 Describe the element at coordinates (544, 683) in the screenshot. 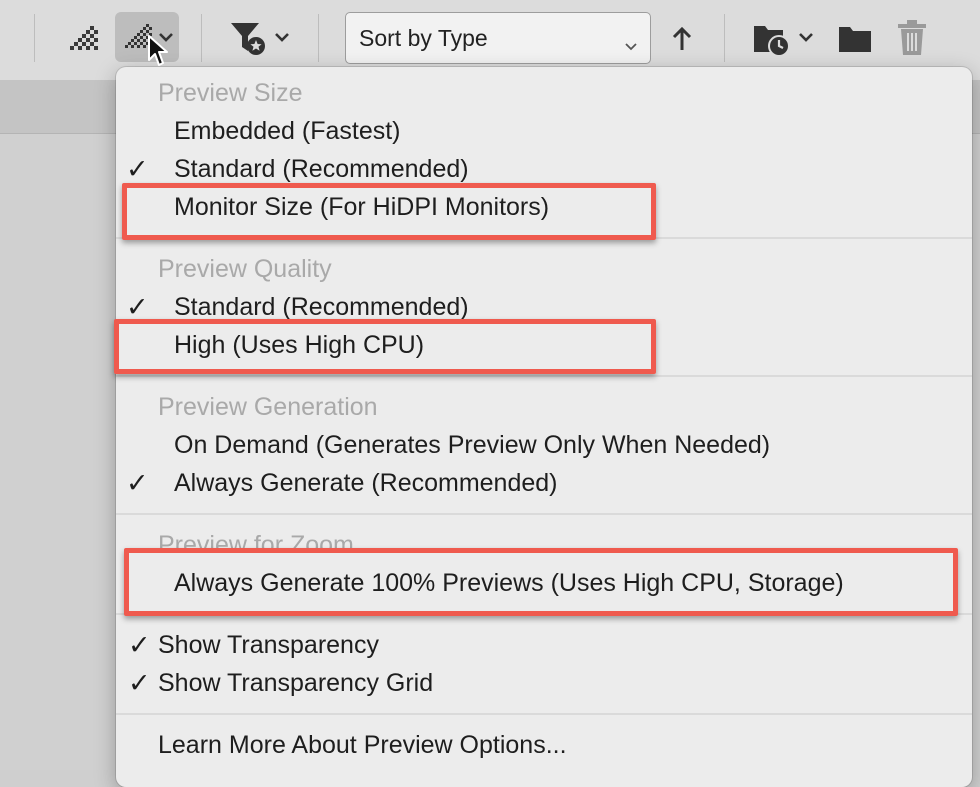

I see `menu-item-show-transparency-grid: ✓ Show Transparency Grid` at that location.